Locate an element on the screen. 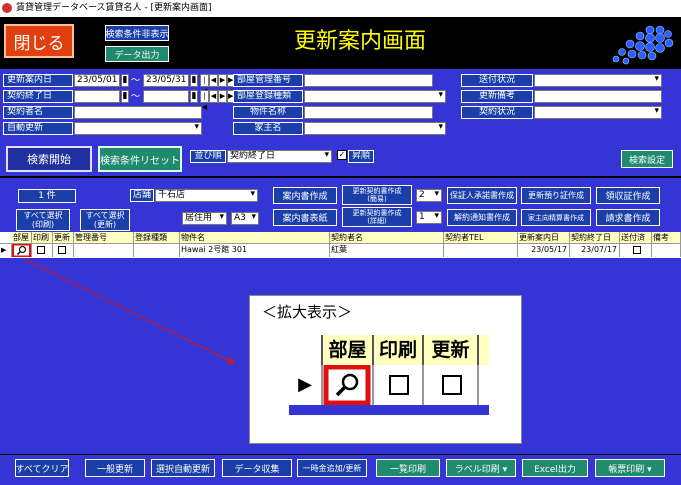 The height and width of the screenshot is (485, 681). zoom-row-selector-icon: ▶ is located at coordinates (306, 385).